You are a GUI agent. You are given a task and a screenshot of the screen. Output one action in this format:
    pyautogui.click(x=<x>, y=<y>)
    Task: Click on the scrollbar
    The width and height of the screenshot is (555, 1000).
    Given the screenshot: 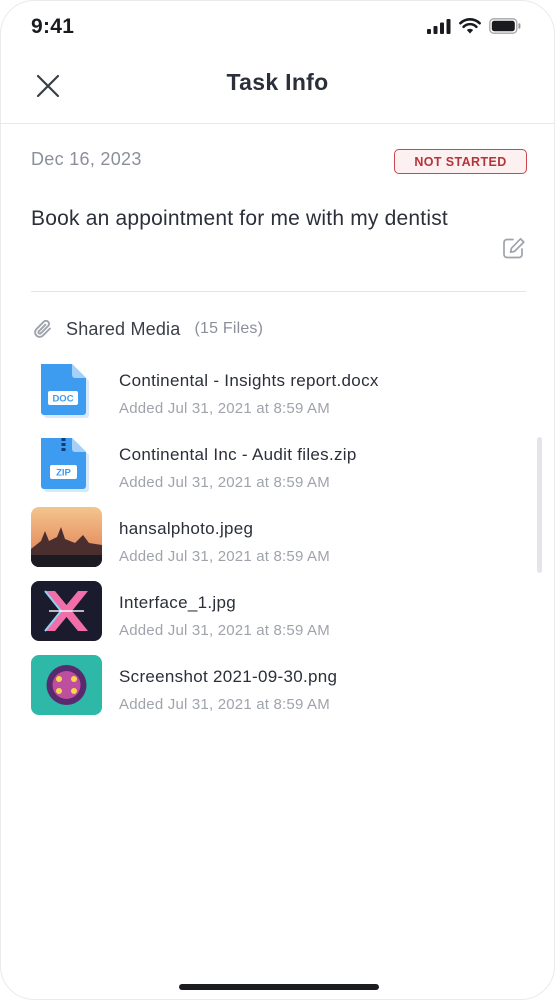 What is the action you would take?
    pyautogui.click(x=539, y=505)
    